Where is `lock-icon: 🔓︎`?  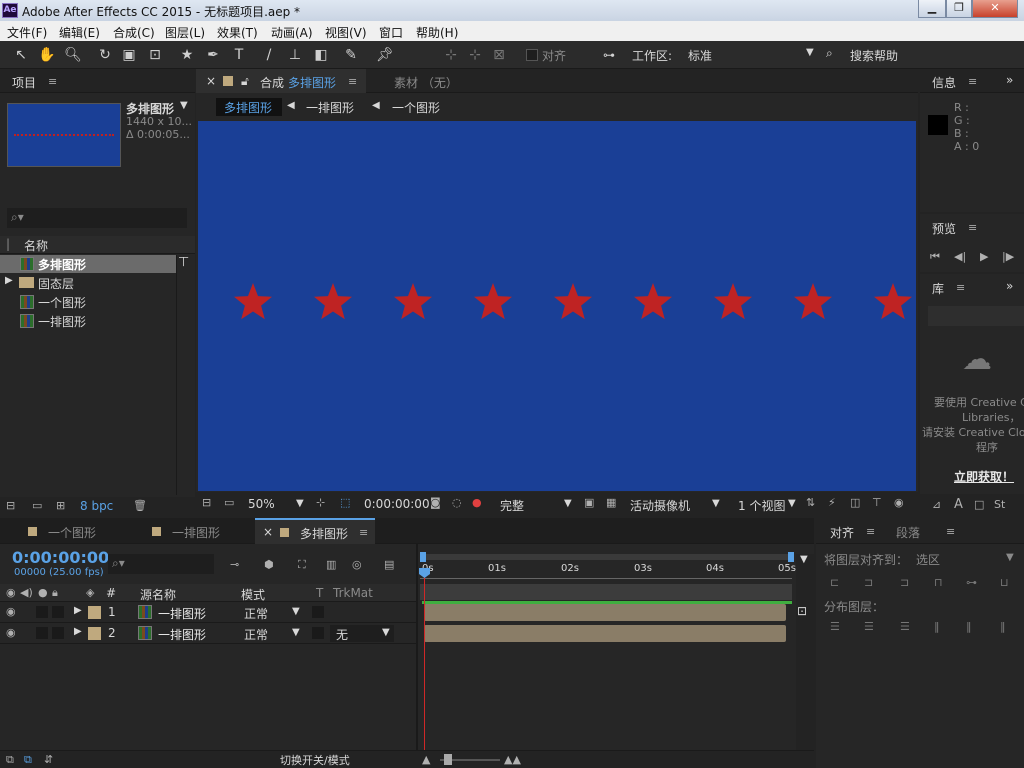 lock-icon: 🔓︎ is located at coordinates (245, 81).